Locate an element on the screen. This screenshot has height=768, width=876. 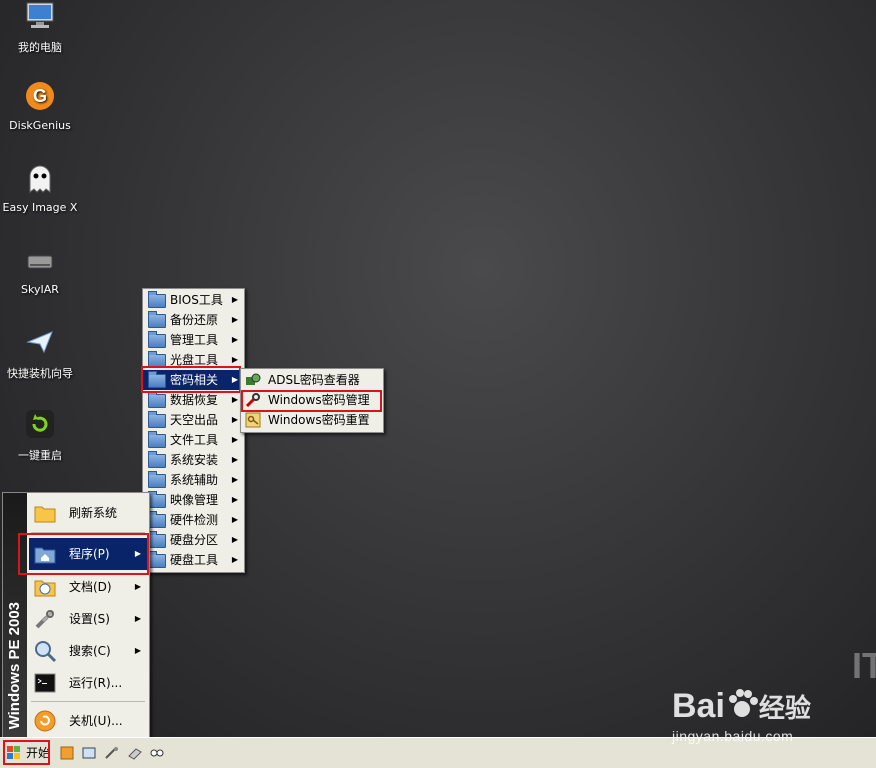
menu-item-disc-tools: 光盘工具 ▶ is located at coordinates (193, 360).